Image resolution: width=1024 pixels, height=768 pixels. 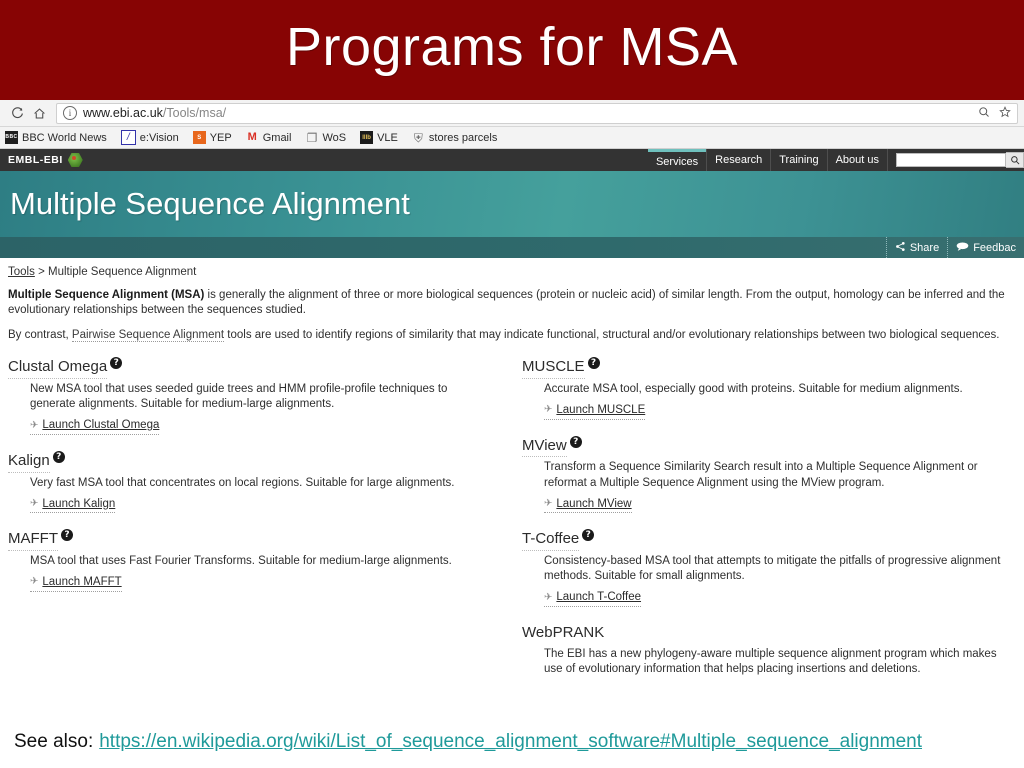 I want to click on nav-label: Services, so click(x=677, y=161).